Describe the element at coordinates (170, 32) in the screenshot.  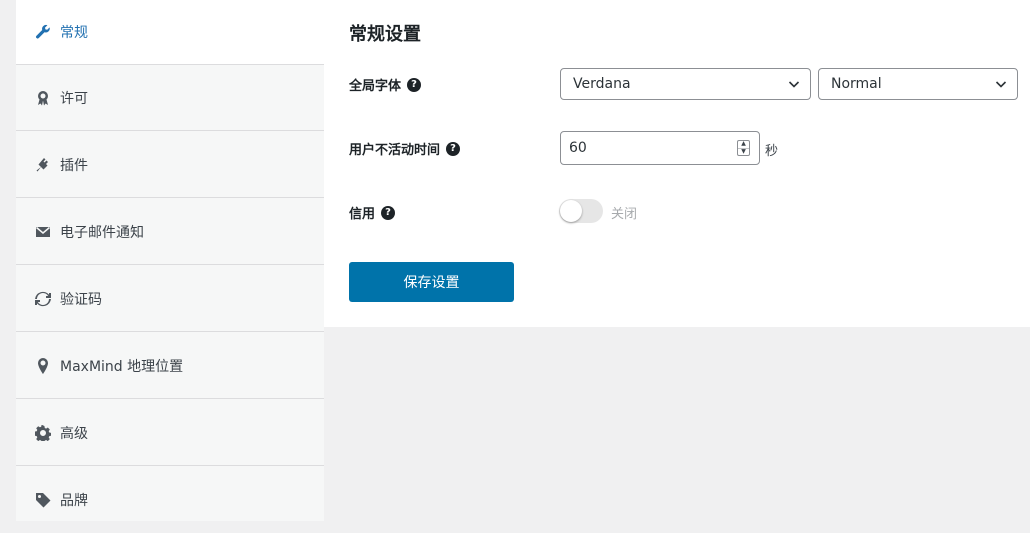
I see `sidebar-item-general: 常规` at that location.